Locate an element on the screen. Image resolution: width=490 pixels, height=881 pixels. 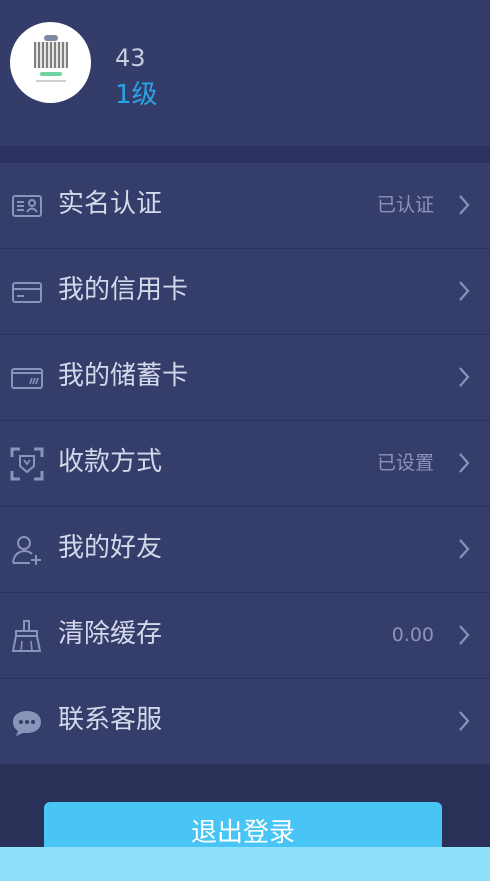
menu-item-debit-card: 我的储蓄卡 is located at coordinates (245, 378).